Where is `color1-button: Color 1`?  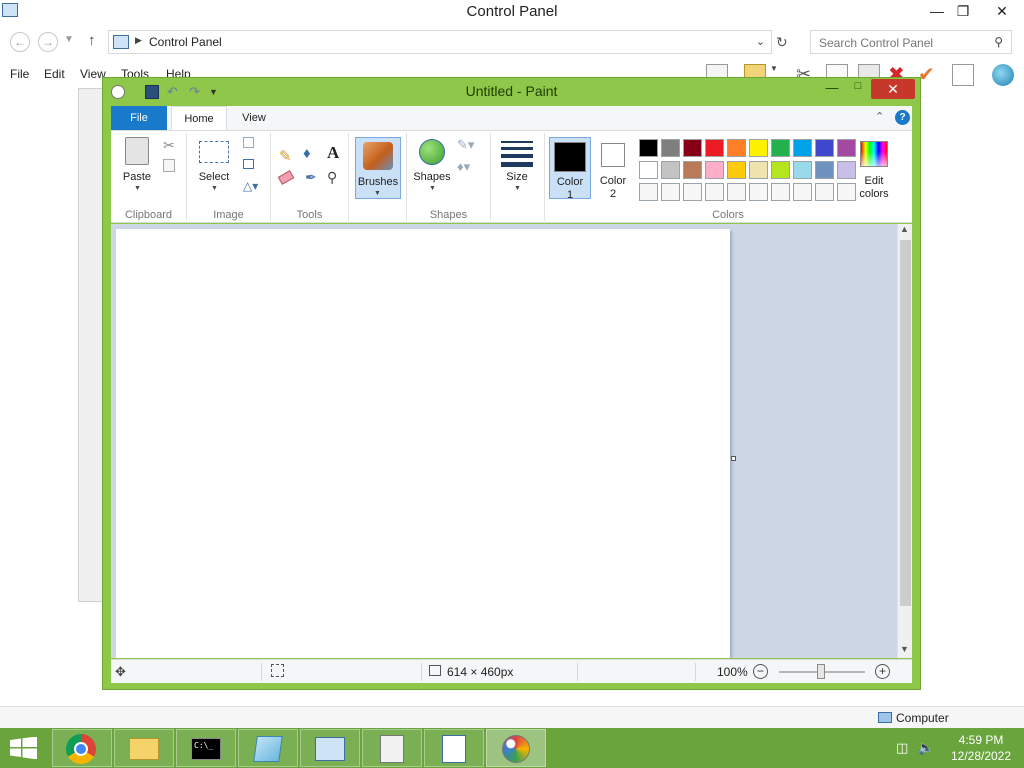 color1-button: Color 1 is located at coordinates (570, 169).